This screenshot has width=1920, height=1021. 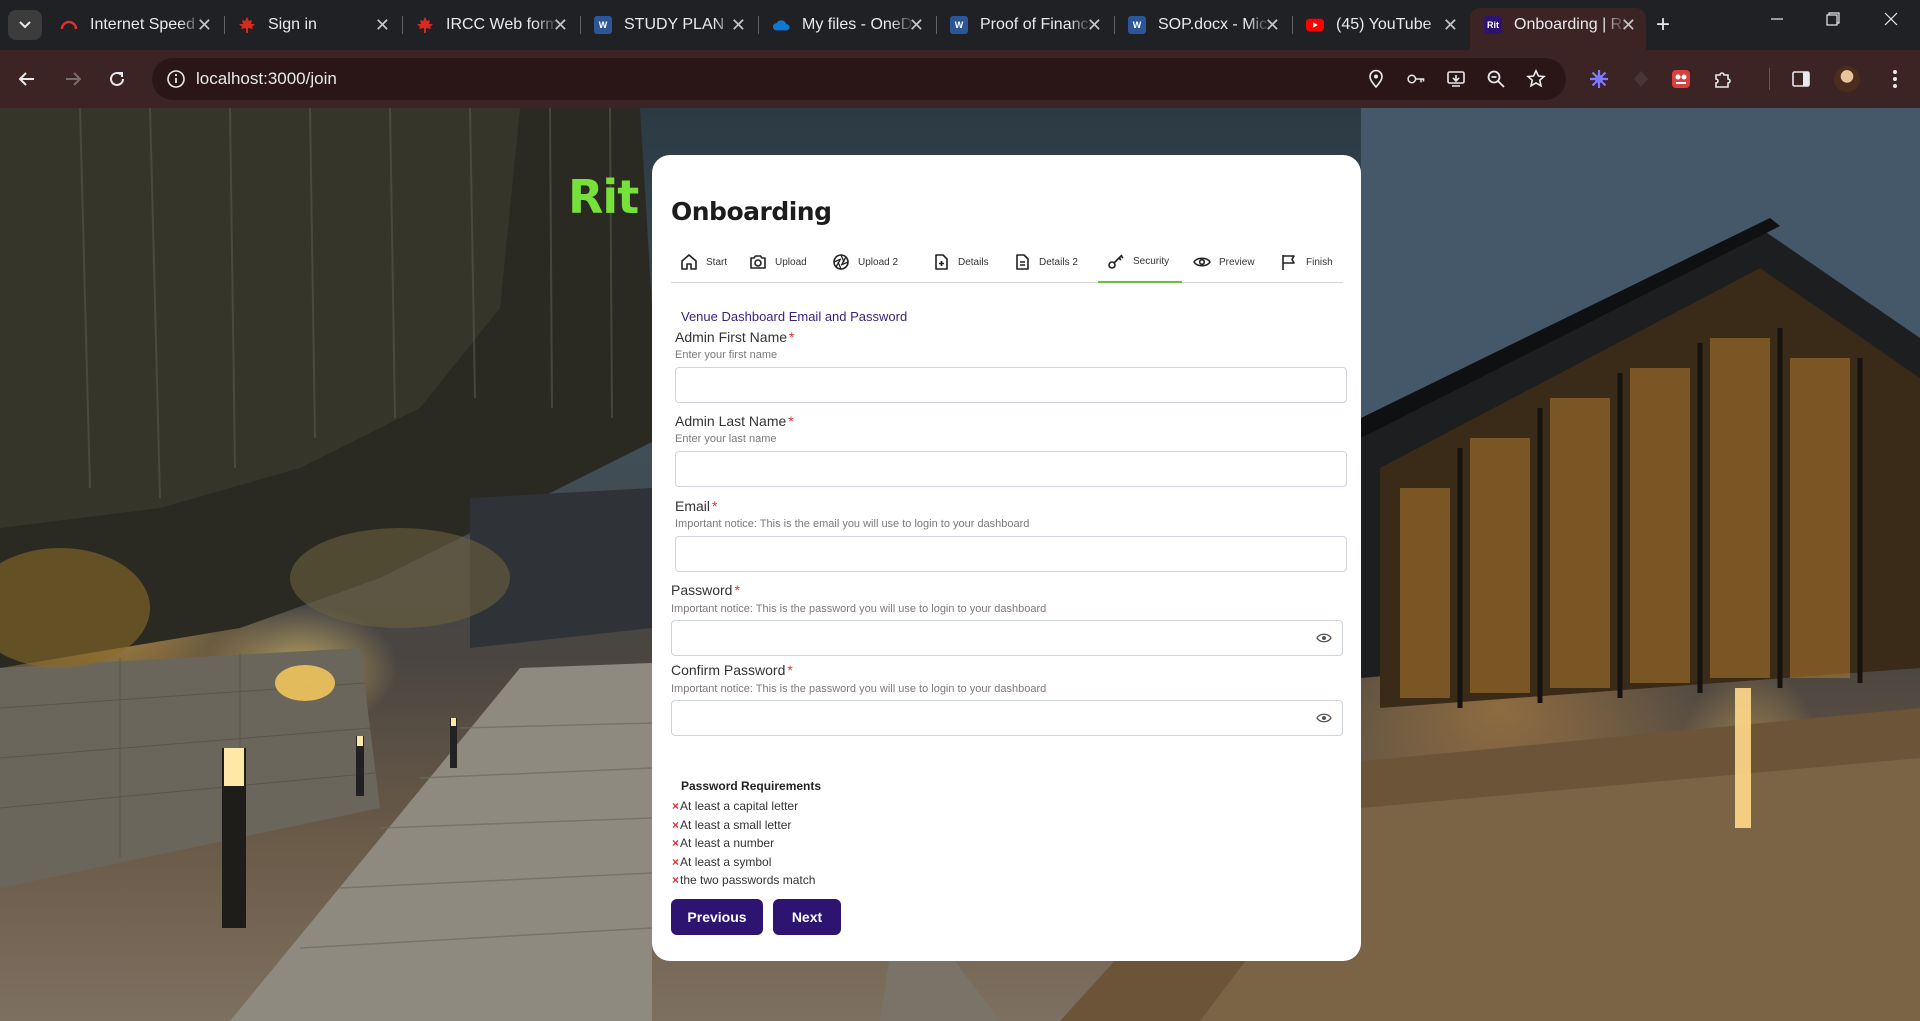 I want to click on install-app-icon, so click(x=1456, y=79).